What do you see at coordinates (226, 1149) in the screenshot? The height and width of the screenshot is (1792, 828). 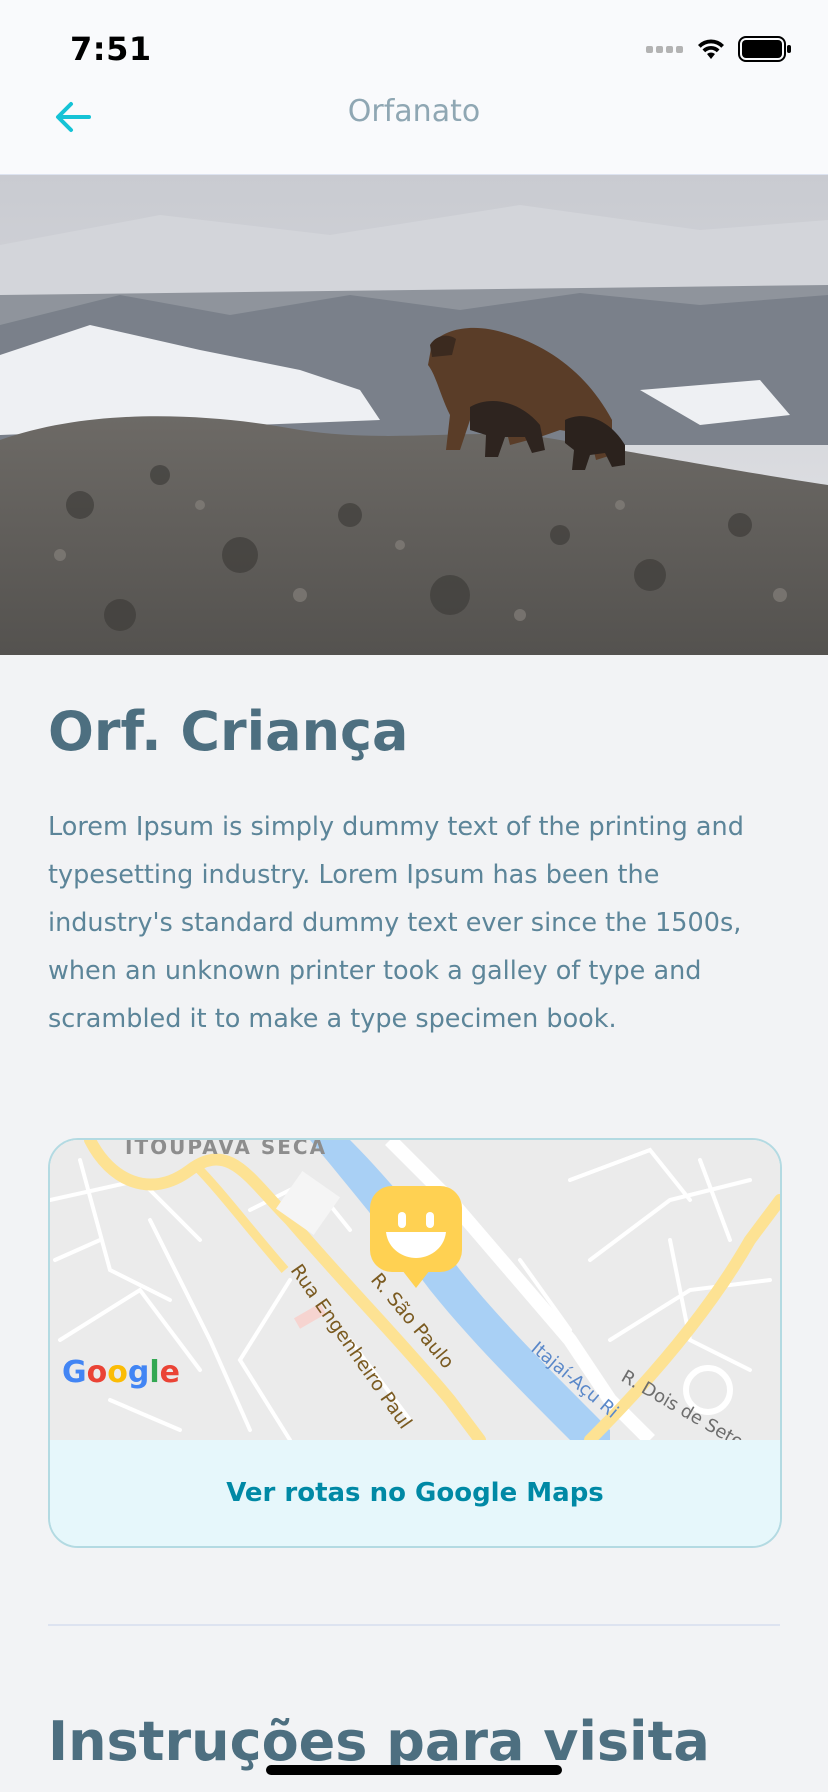 I see `map-label-district: ITOUPAVA SECA` at bounding box center [226, 1149].